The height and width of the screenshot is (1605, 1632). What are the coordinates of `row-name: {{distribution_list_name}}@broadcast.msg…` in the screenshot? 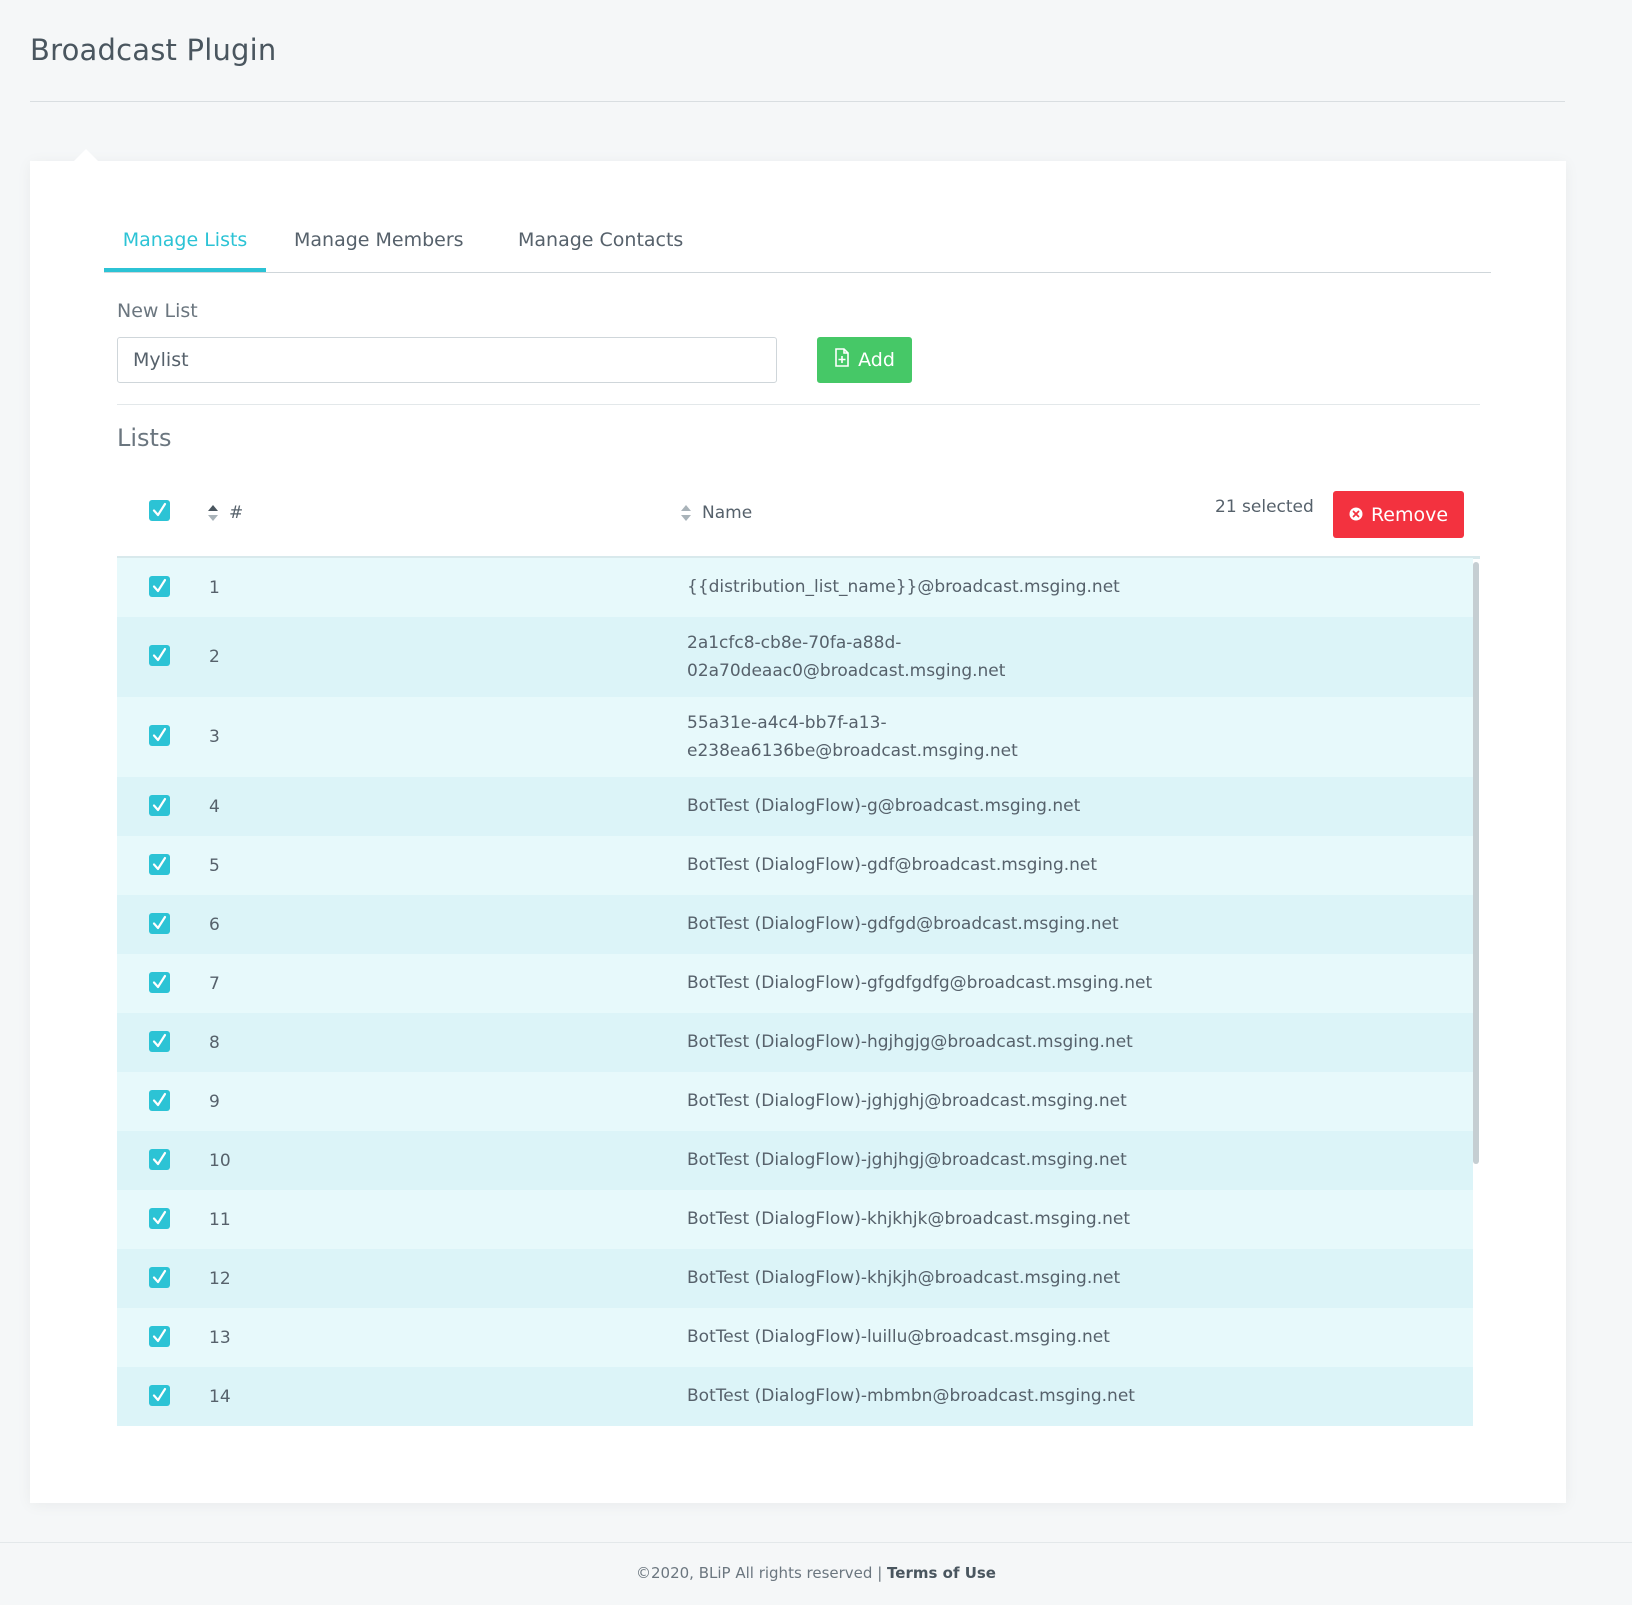 It's located at (903, 587).